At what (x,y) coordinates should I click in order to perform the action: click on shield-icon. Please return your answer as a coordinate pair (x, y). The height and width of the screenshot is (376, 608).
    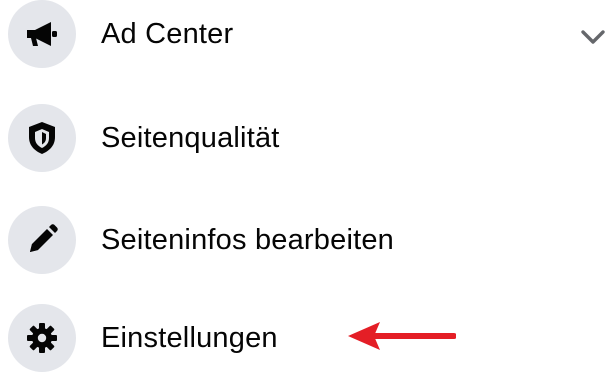
    Looking at the image, I should click on (42, 138).